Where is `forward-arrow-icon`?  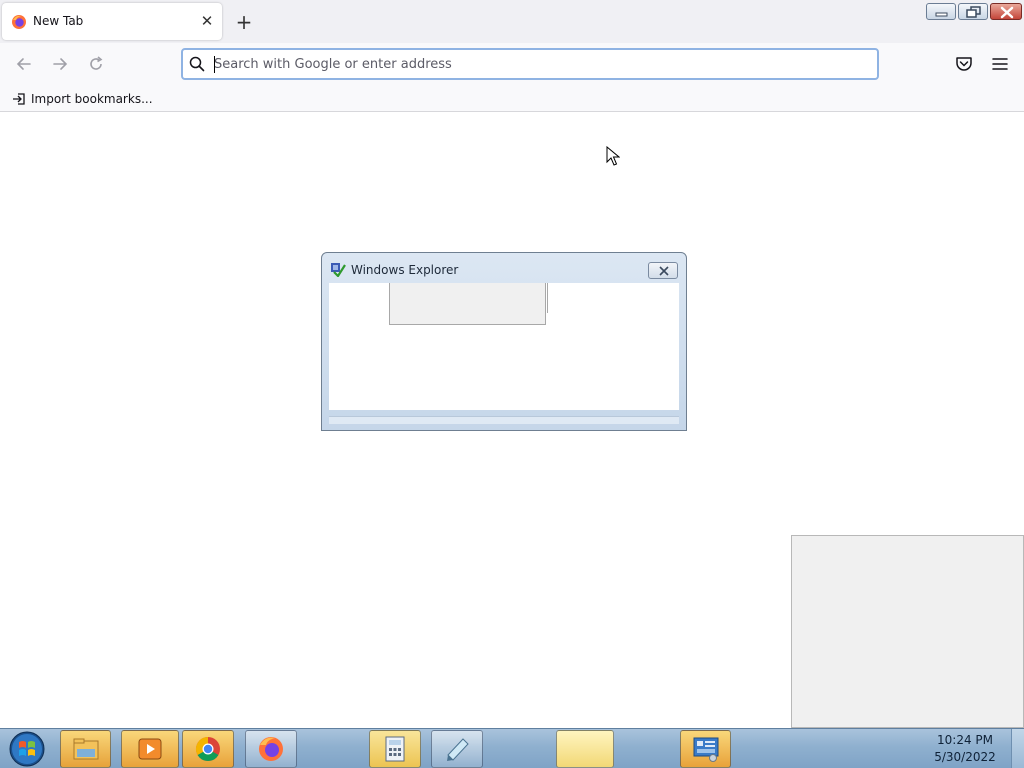 forward-arrow-icon is located at coordinates (60, 64).